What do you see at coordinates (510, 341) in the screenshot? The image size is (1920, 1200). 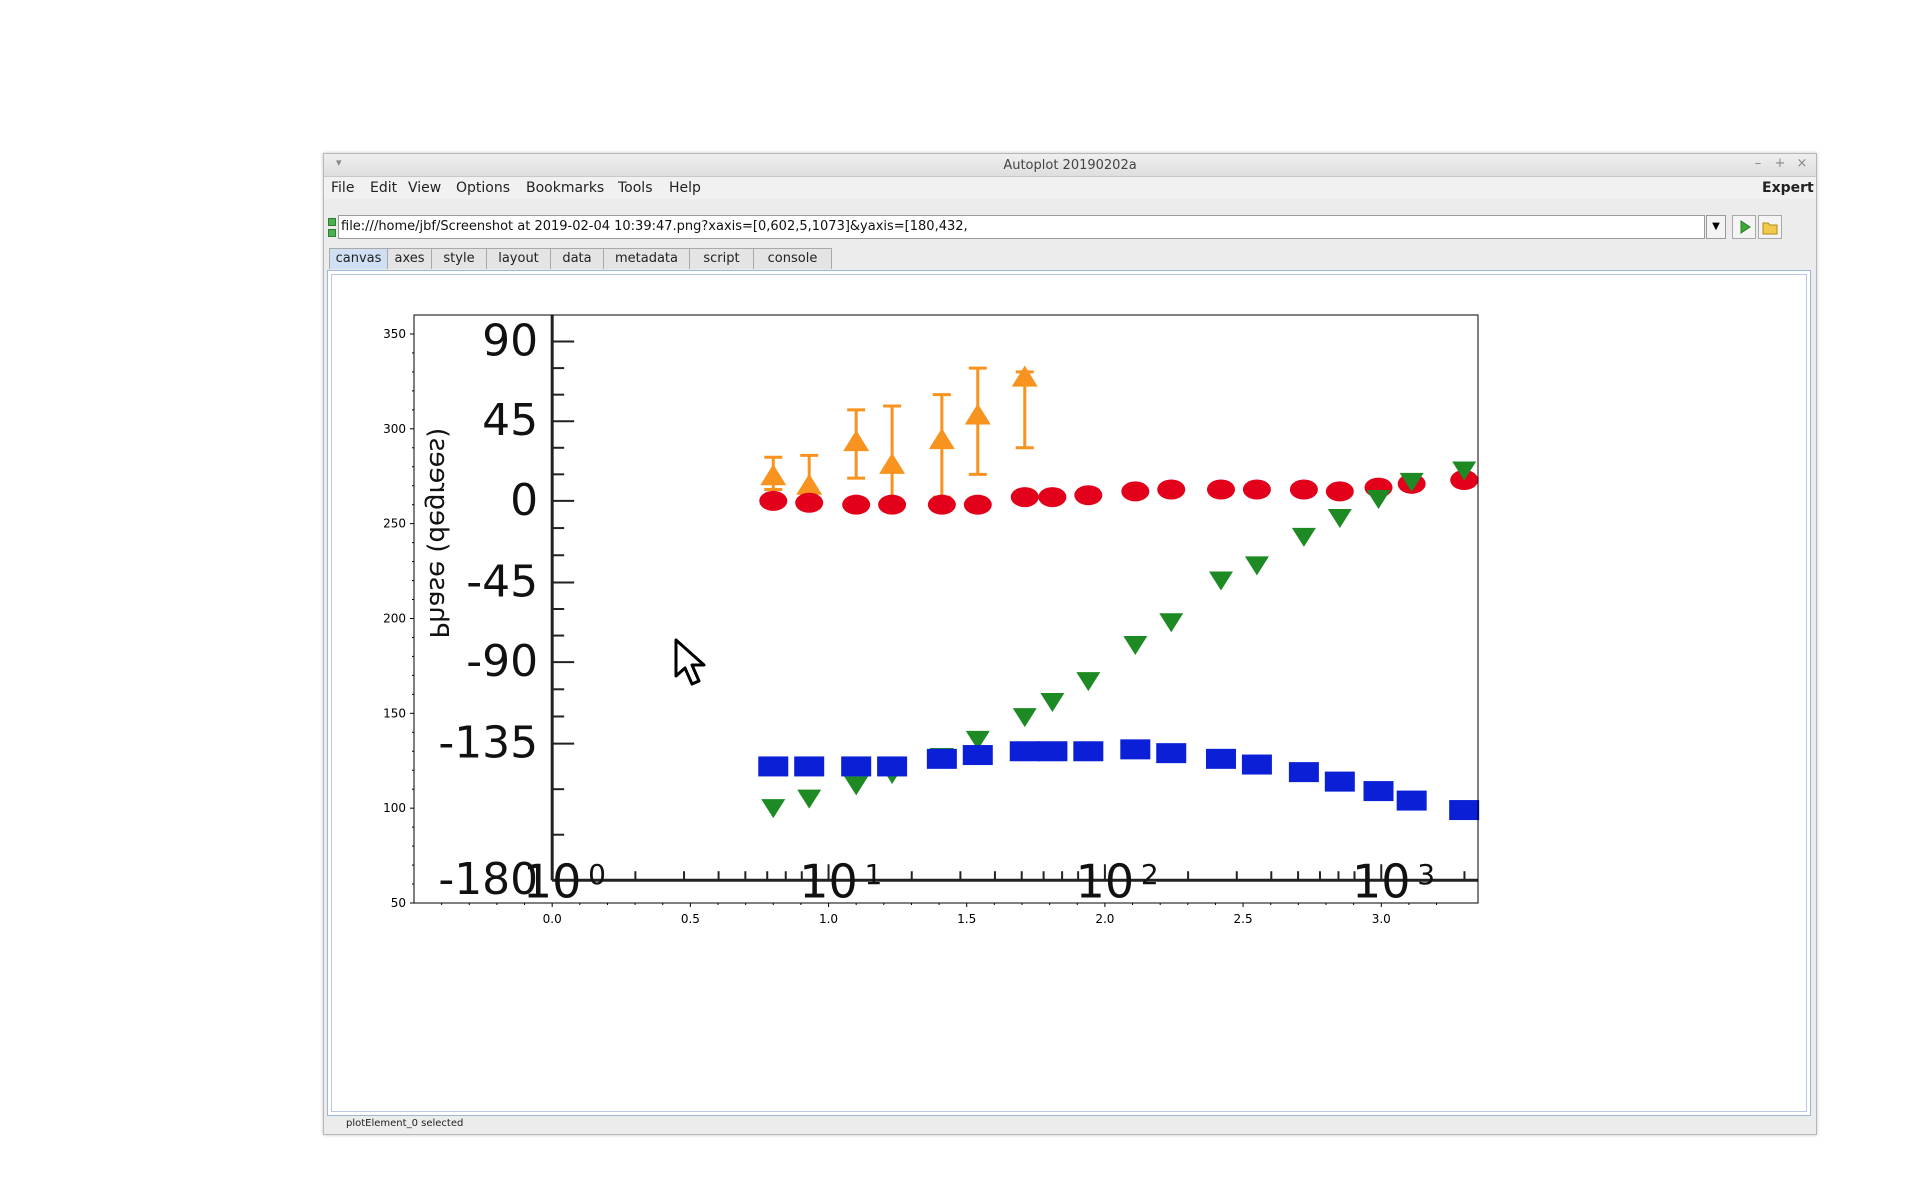 I see `image-y-tick-label: 90` at bounding box center [510, 341].